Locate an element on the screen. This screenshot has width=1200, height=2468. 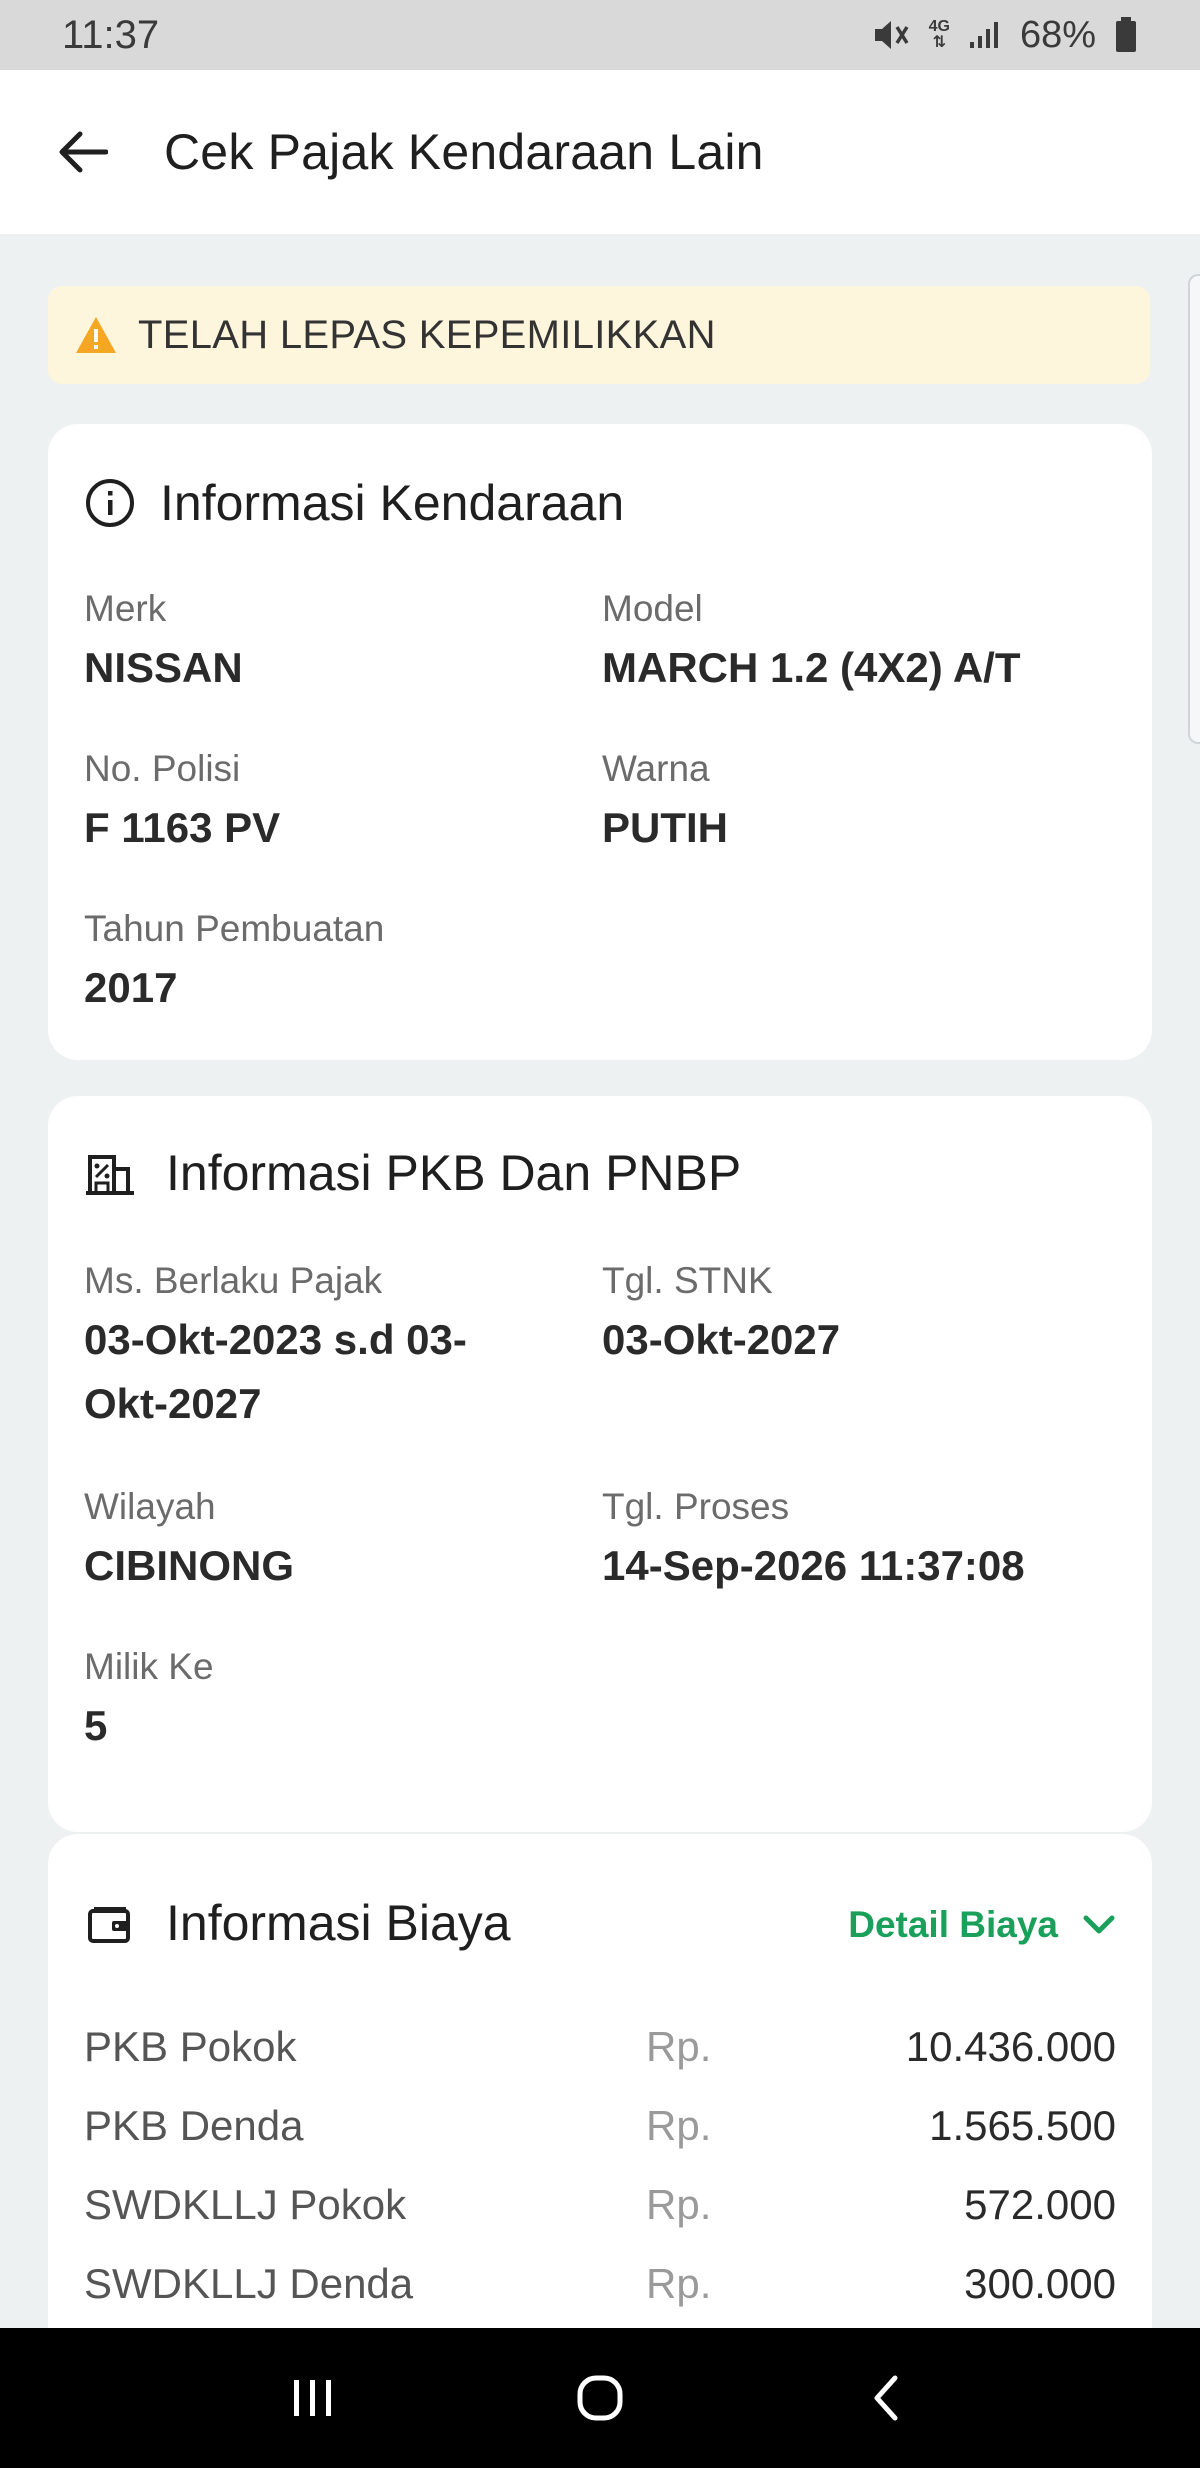
cost-label: SWDKLLJ Denda is located at coordinates (249, 2283).